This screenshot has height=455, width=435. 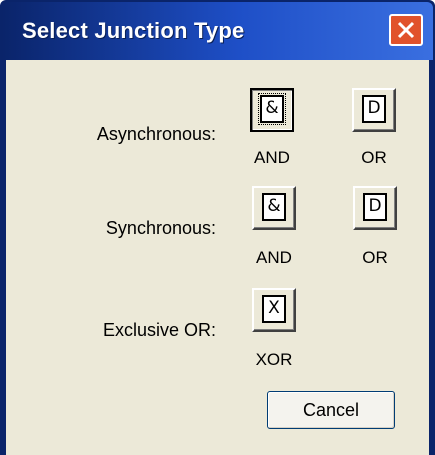 I want to click on async-or-caption: OR, so click(x=374, y=157).